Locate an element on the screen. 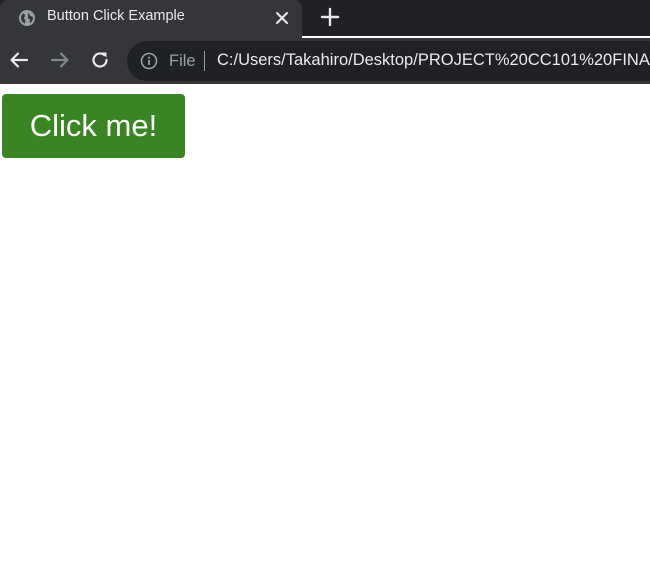 This screenshot has height=578, width=650. reload-icon is located at coordinates (100, 60).